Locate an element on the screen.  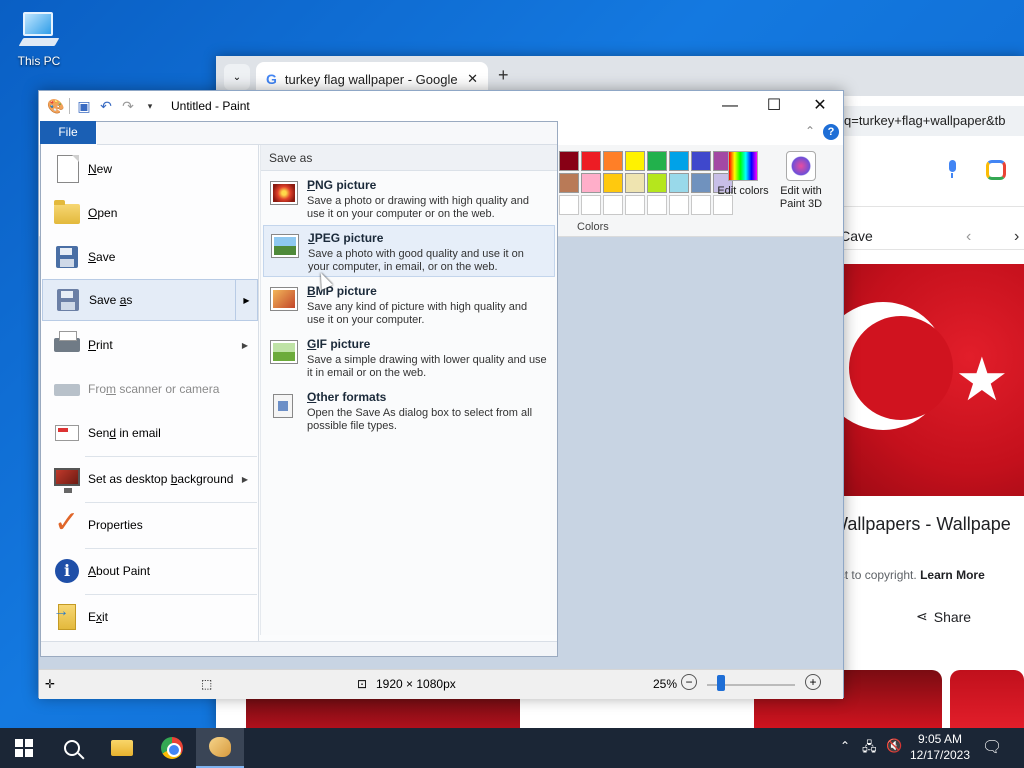
show-hidden-icons-icon: ⌃ is located at coordinates (845, 753).